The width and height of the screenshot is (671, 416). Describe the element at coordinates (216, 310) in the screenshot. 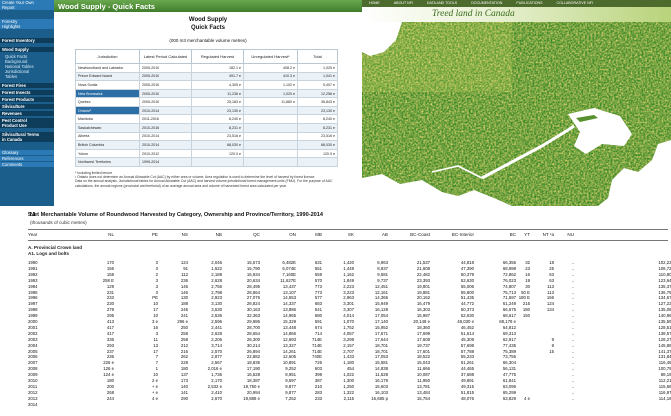

I see `harvest-value-cell: 3,530` at that location.